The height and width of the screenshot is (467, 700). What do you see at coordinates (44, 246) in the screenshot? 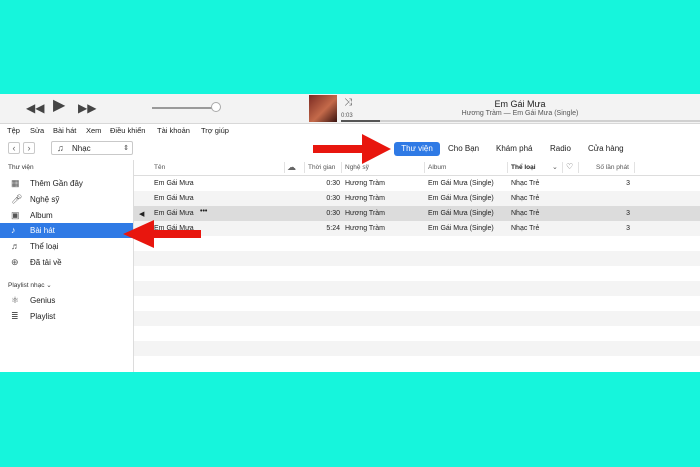
I see `sidebar-item-label: Thể loại` at bounding box center [44, 246].